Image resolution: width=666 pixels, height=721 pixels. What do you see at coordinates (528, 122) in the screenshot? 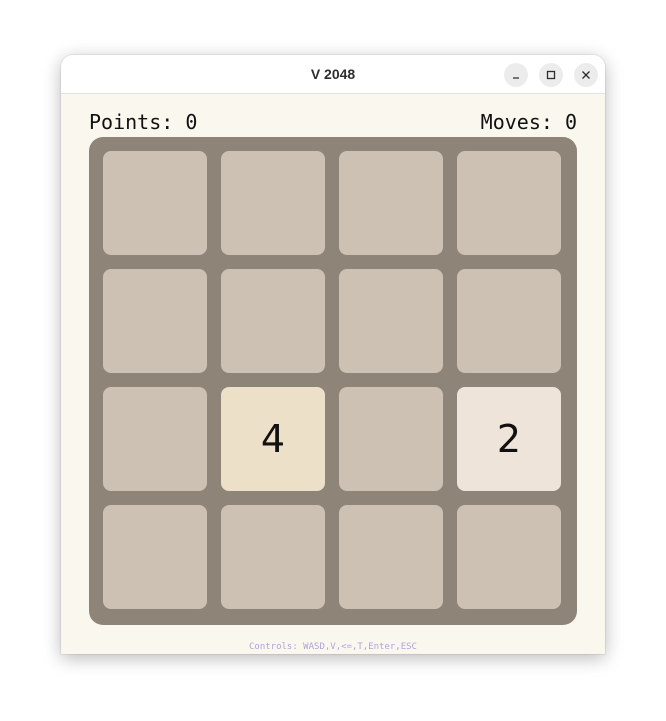
I see `moves-counter: Moves: 0` at bounding box center [528, 122].